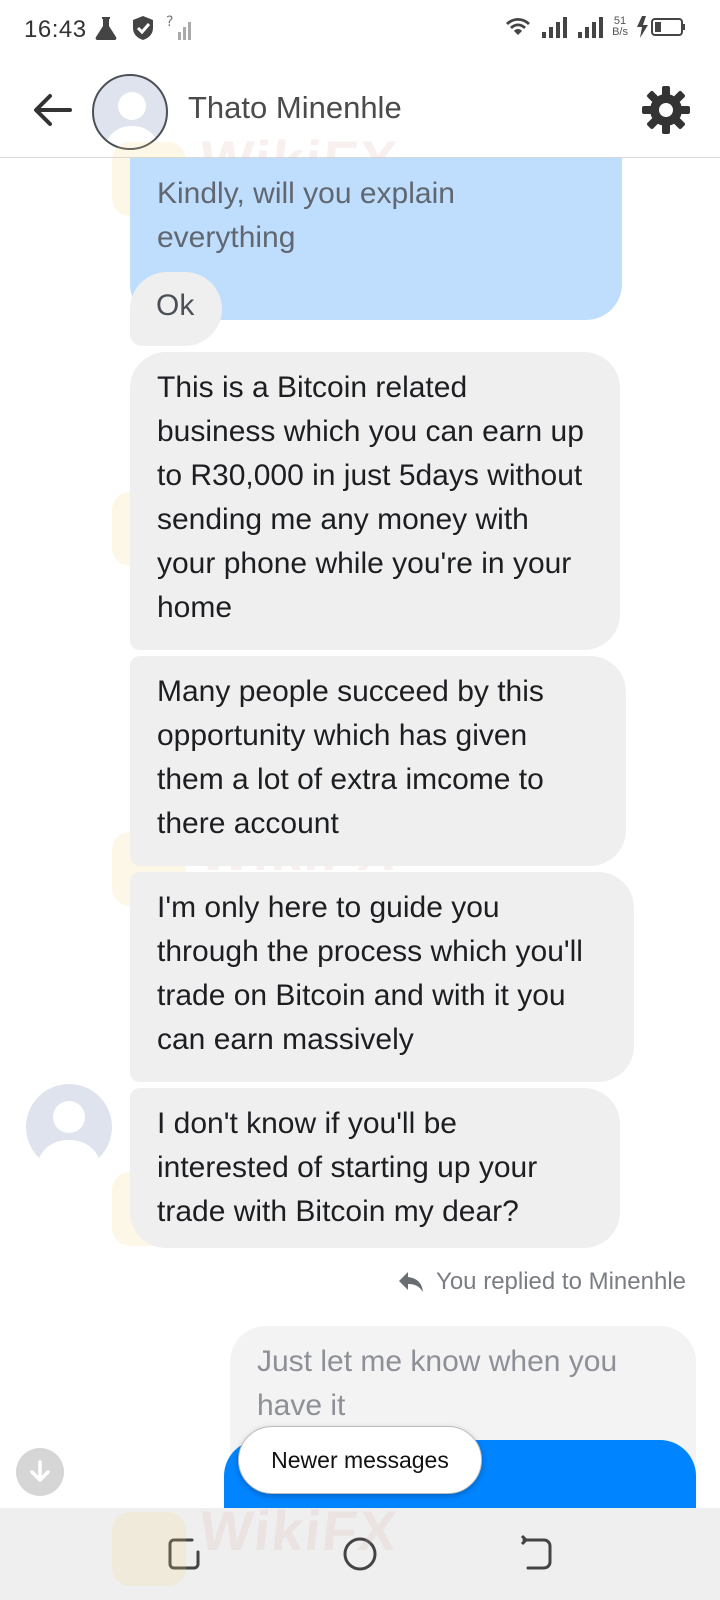 This screenshot has height=1600, width=720. I want to click on sender-avatar, so click(69, 1127).